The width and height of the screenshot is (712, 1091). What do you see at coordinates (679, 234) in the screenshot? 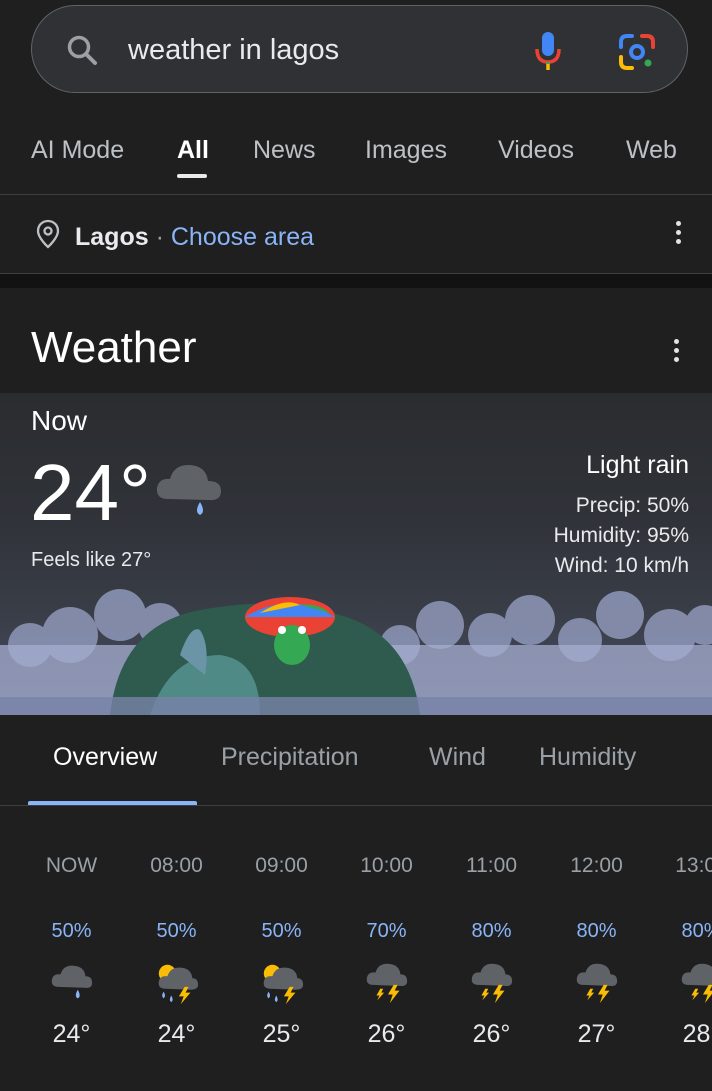
I see `location-more-icon` at bounding box center [679, 234].